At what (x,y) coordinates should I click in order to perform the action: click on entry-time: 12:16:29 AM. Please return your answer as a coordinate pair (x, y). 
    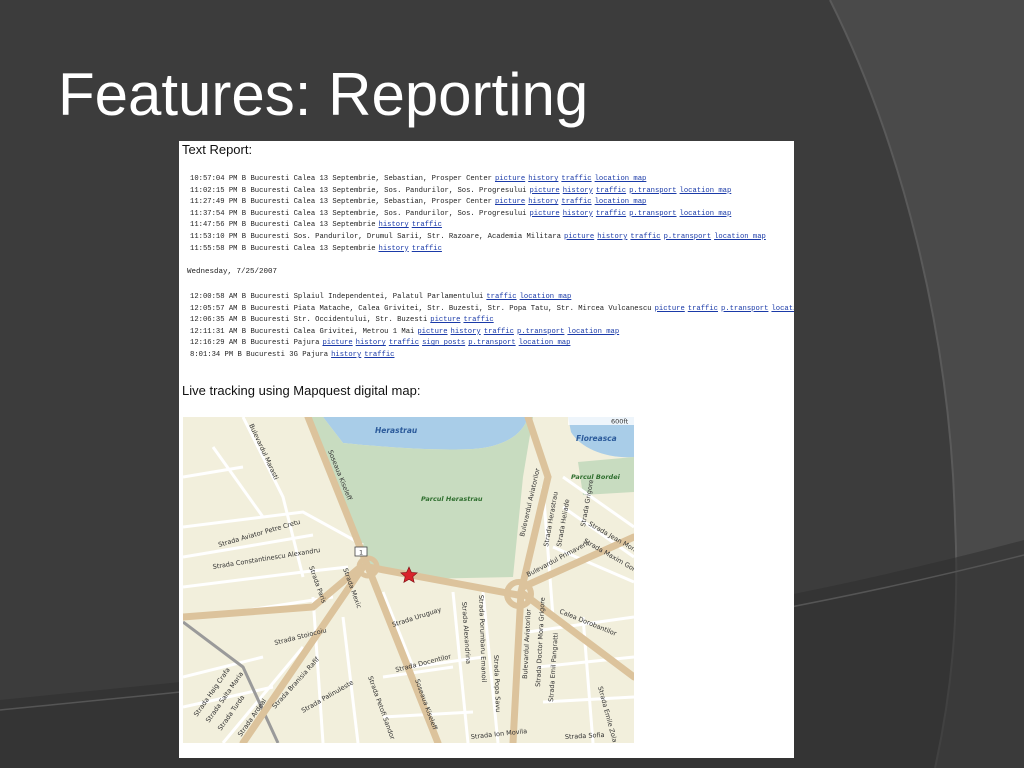
    Looking at the image, I should click on (214, 343).